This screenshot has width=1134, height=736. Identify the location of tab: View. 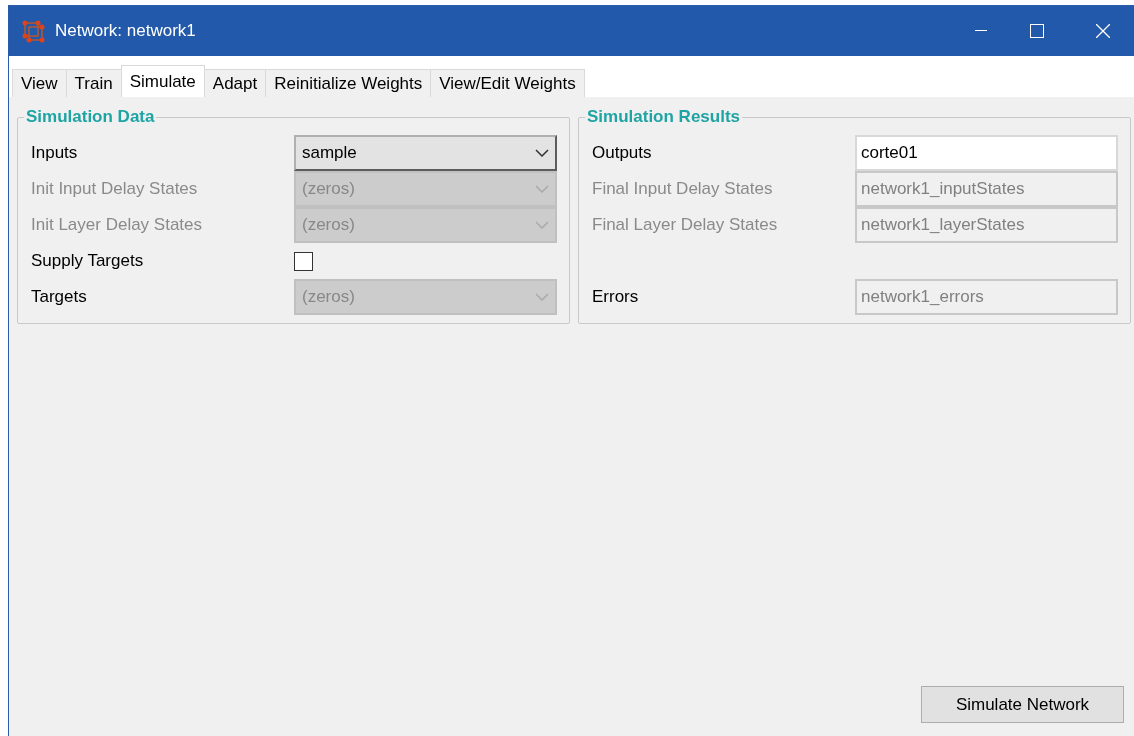
(39, 83).